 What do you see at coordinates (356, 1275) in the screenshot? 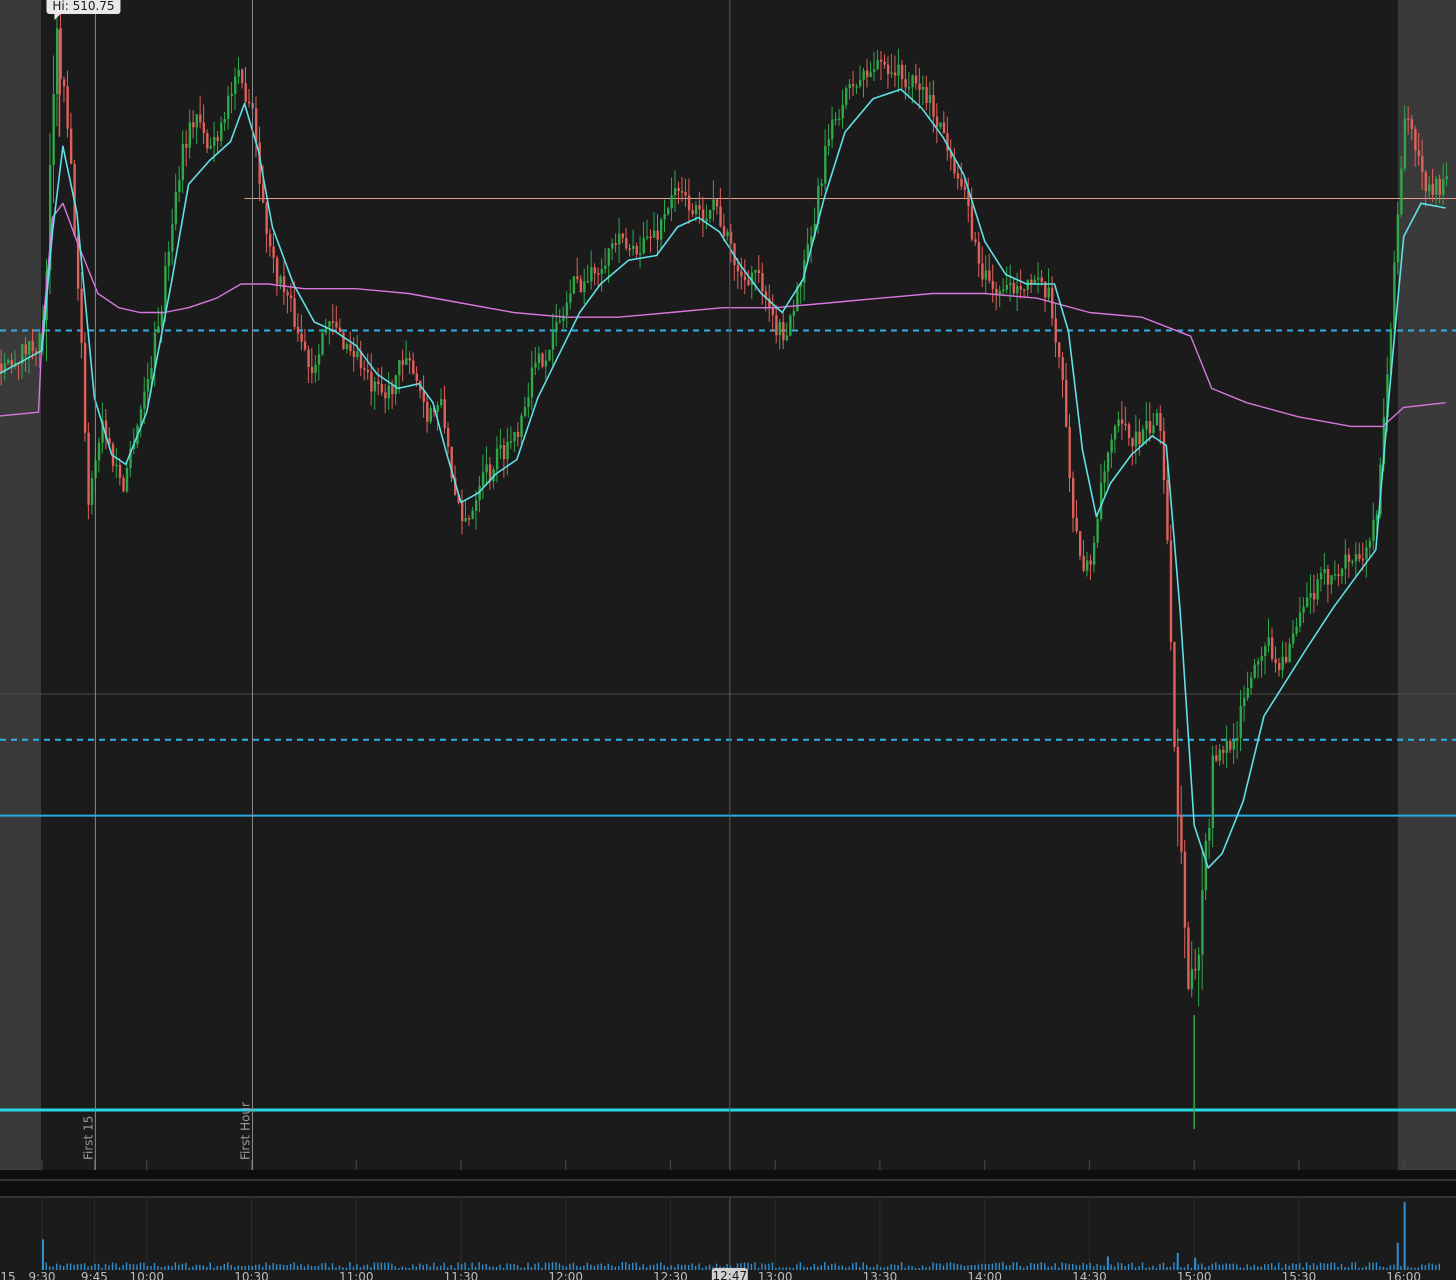
I see `x-tick-label: 11:00` at bounding box center [356, 1275].